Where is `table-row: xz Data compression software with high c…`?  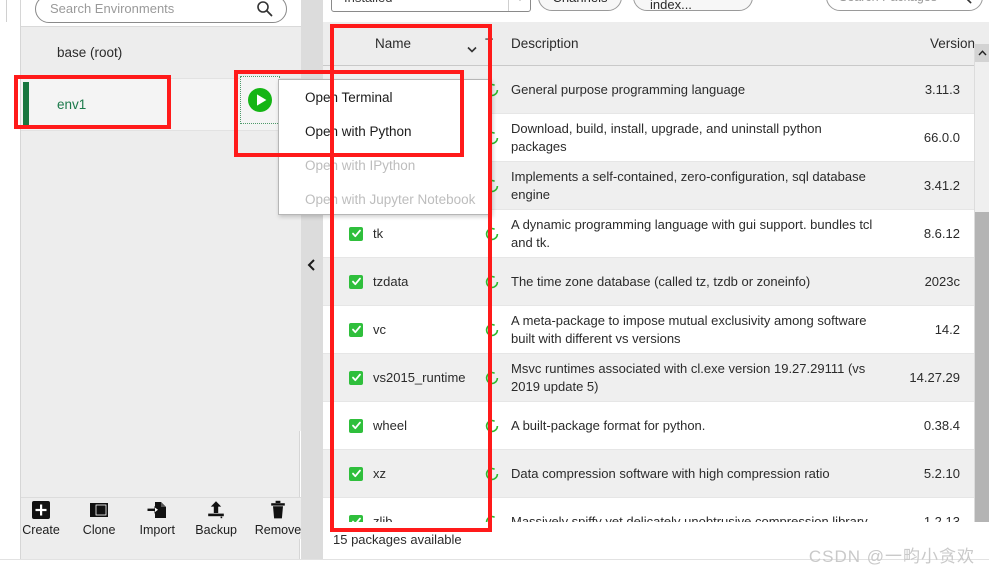 table-row: xz Data compression software with high c… is located at coordinates (648, 474).